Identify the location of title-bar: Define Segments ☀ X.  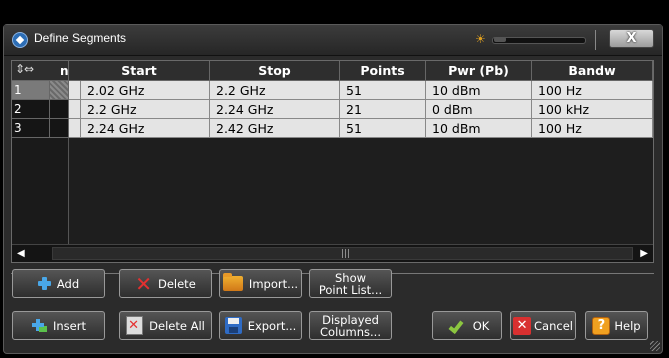
(333, 40).